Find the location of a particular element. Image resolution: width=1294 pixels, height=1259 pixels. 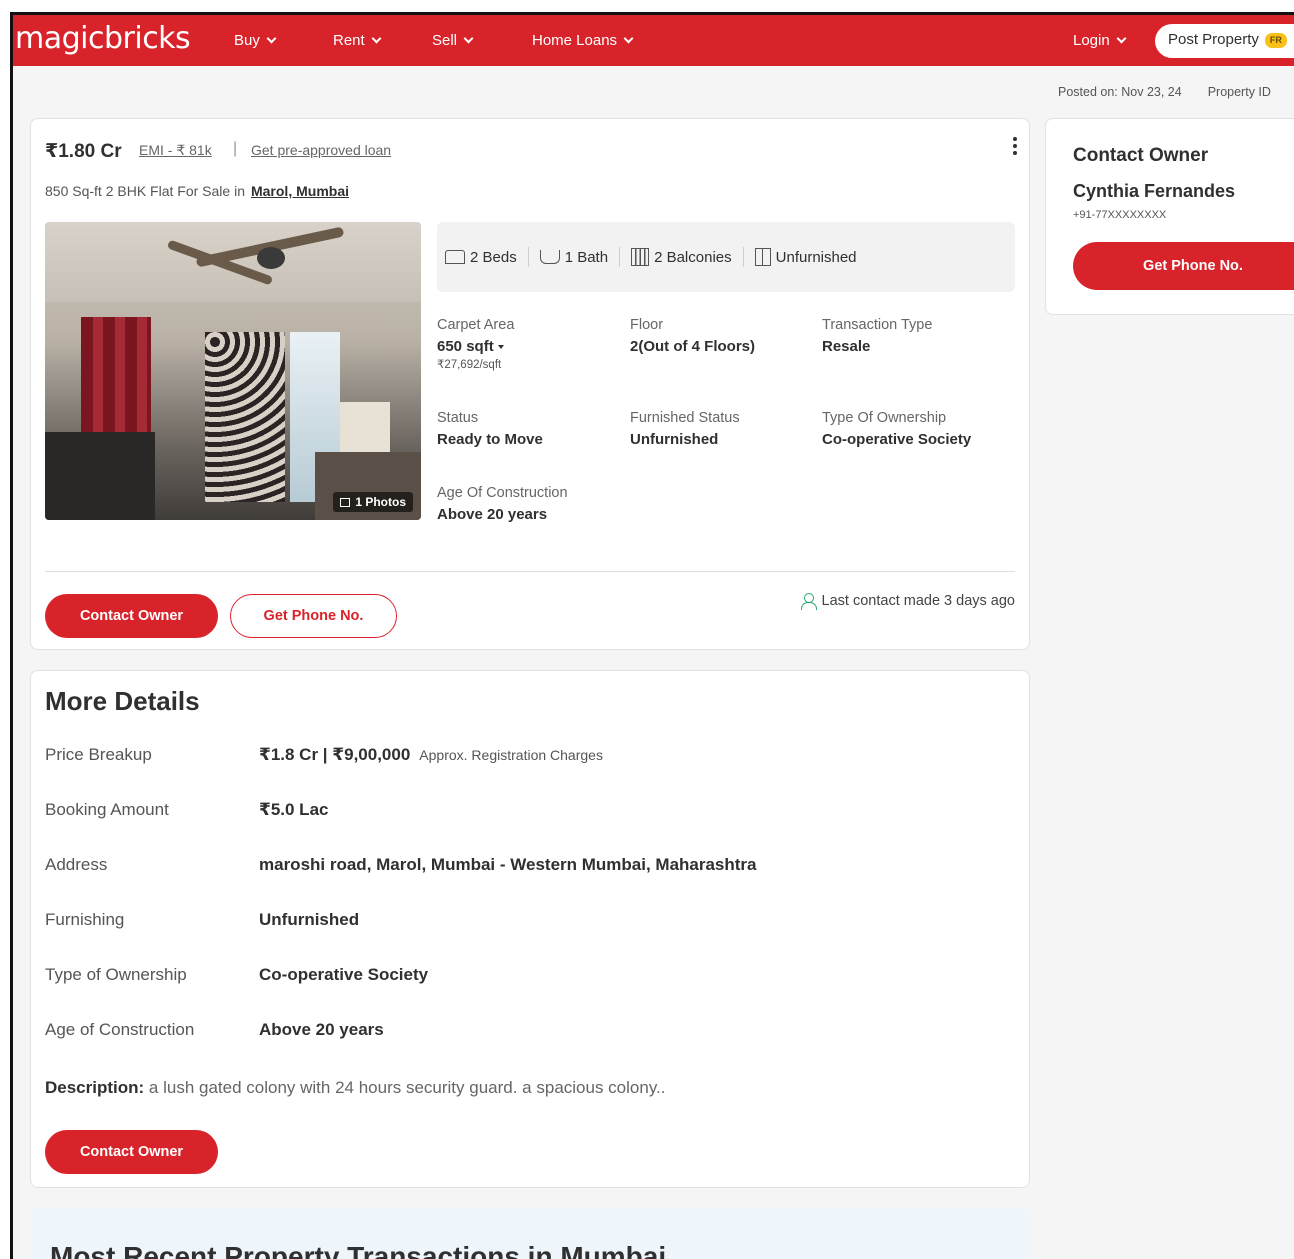

spec-carpet-area: Carpet Area 650 sqft ₹27,692/sqft is located at coordinates (475, 344).